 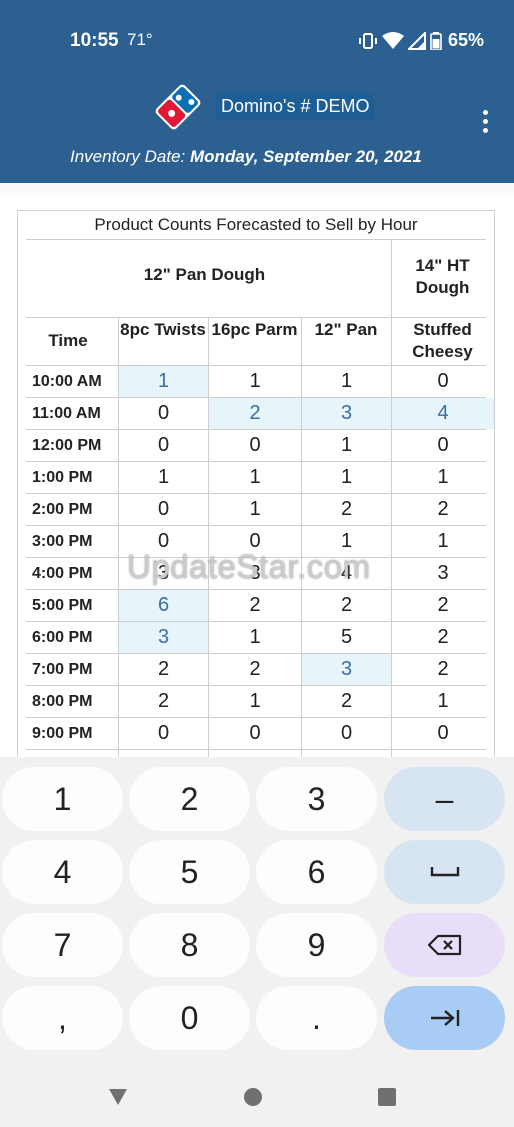 What do you see at coordinates (62, 872) in the screenshot?
I see `key-4: 4` at bounding box center [62, 872].